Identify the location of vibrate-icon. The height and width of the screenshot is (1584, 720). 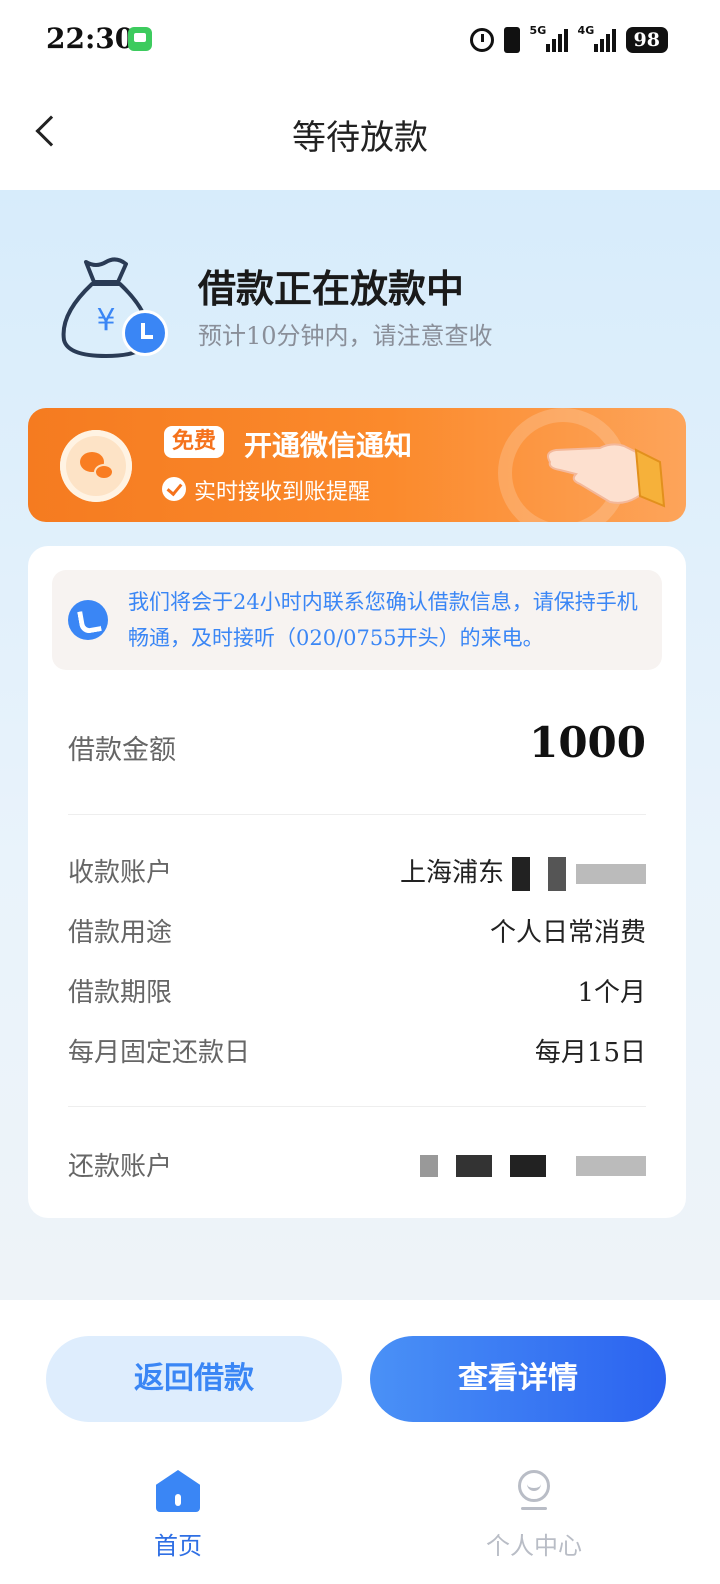
(511, 40).